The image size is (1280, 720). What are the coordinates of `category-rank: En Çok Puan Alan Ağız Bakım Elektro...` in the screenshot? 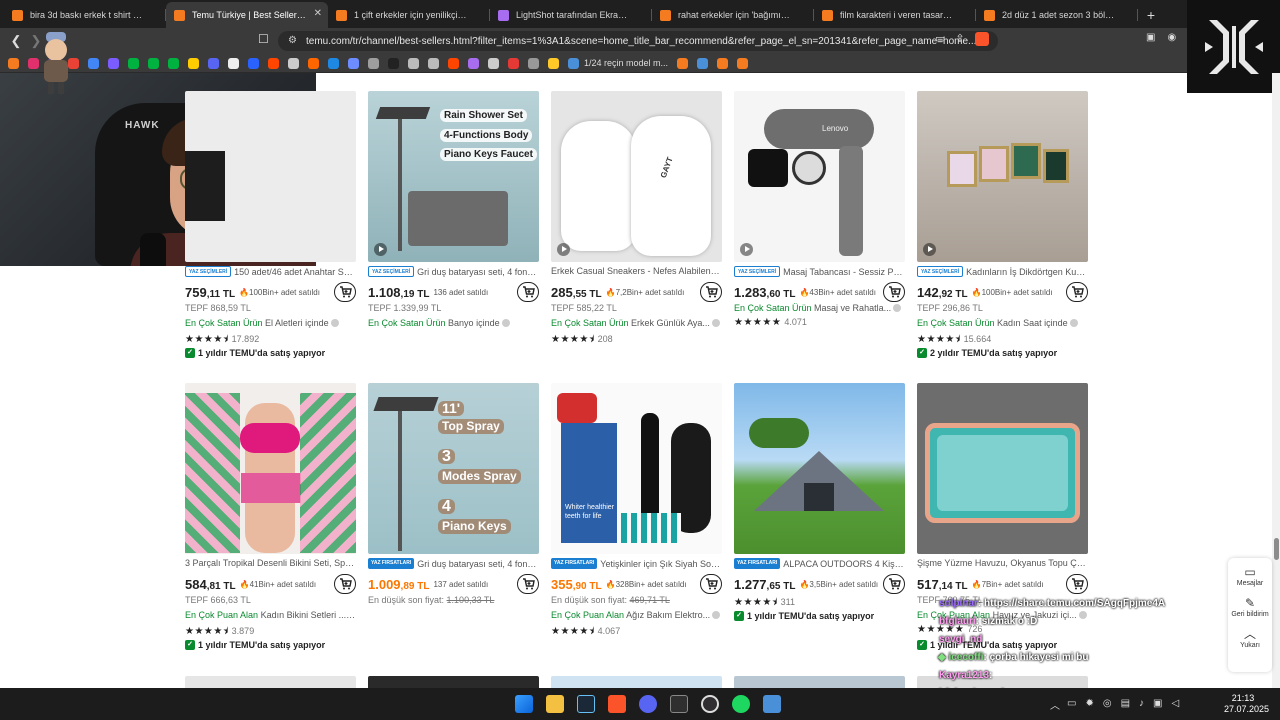 It's located at (636, 615).